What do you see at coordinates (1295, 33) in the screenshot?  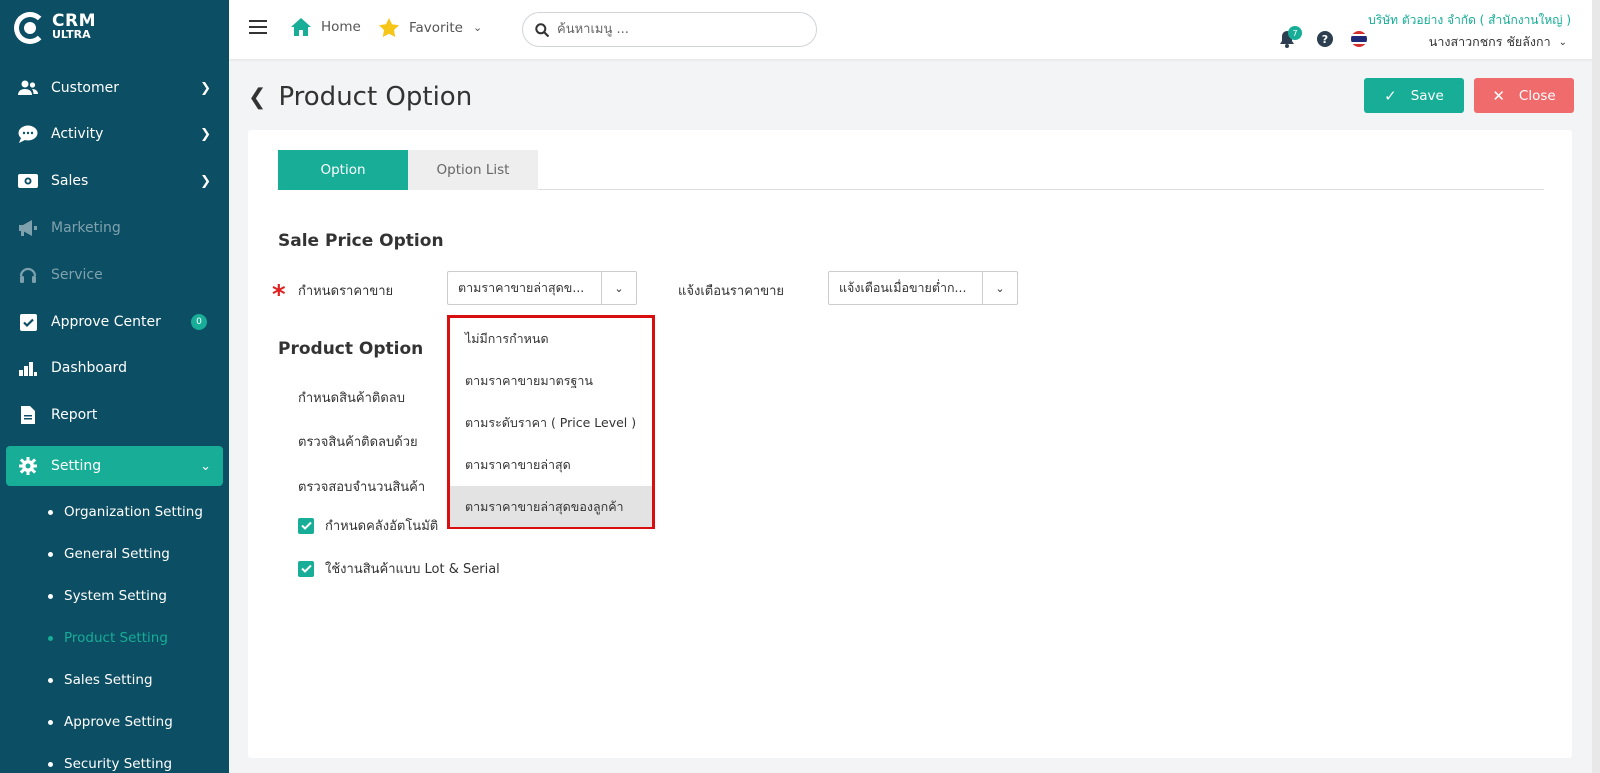 I see `notification-count-badge: 7` at bounding box center [1295, 33].